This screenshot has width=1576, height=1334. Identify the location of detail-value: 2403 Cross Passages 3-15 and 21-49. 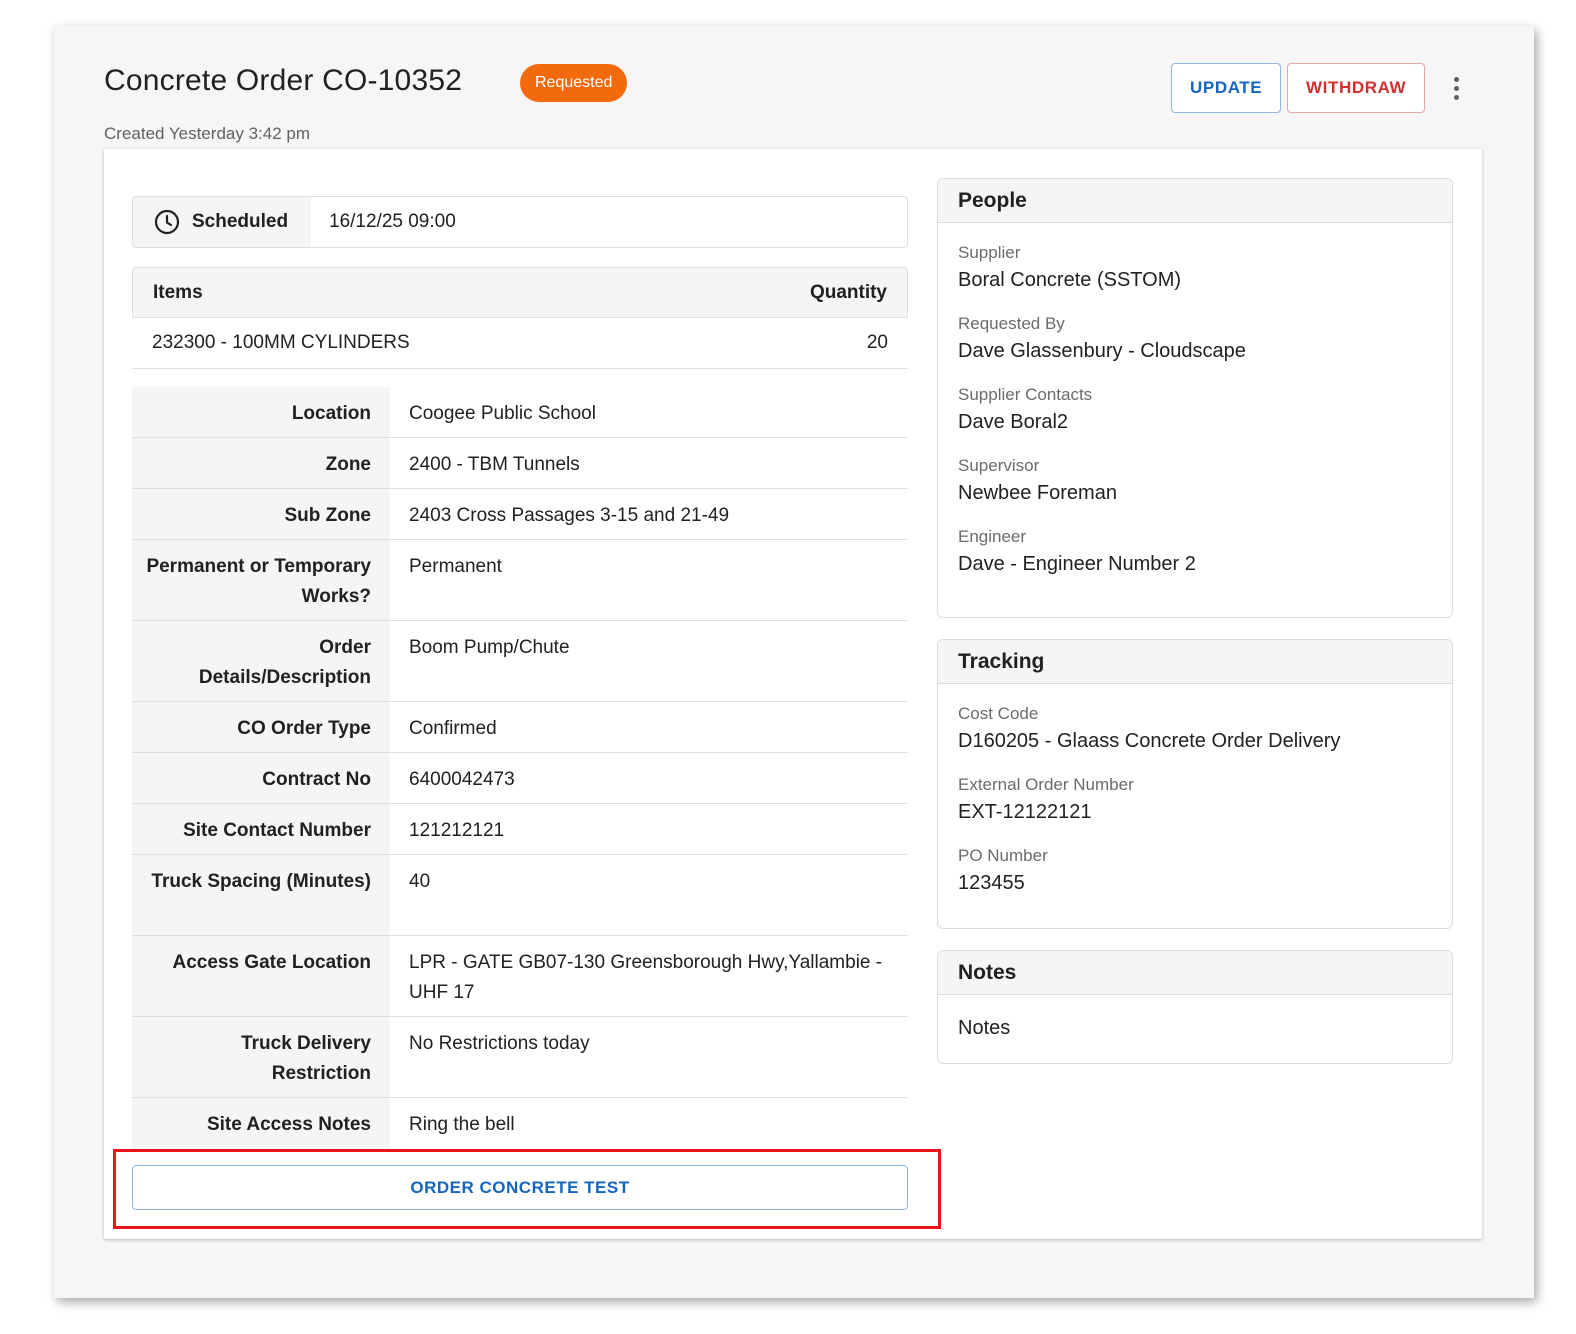
(569, 515).